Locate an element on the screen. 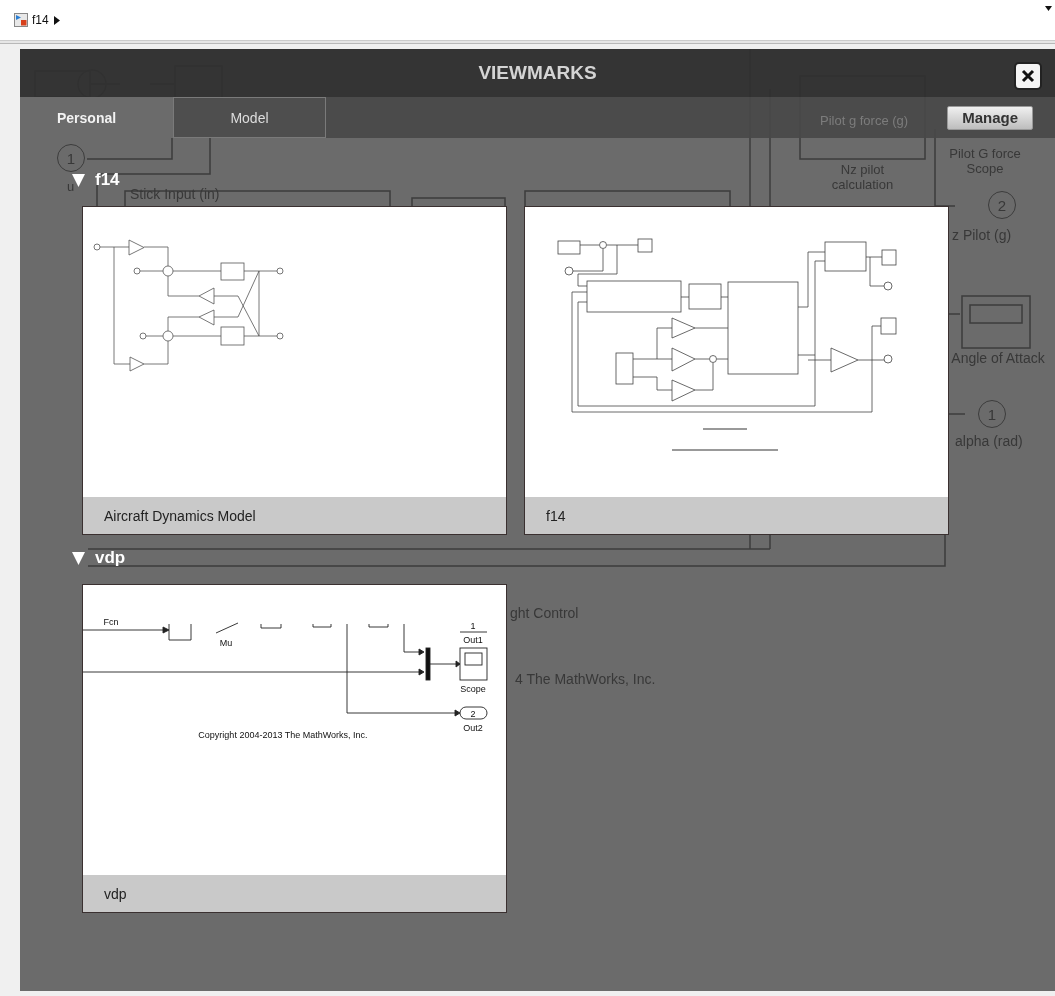  copyright-text: Copyright 2004-2013 The MathWorks, Inc. is located at coordinates (283, 735).